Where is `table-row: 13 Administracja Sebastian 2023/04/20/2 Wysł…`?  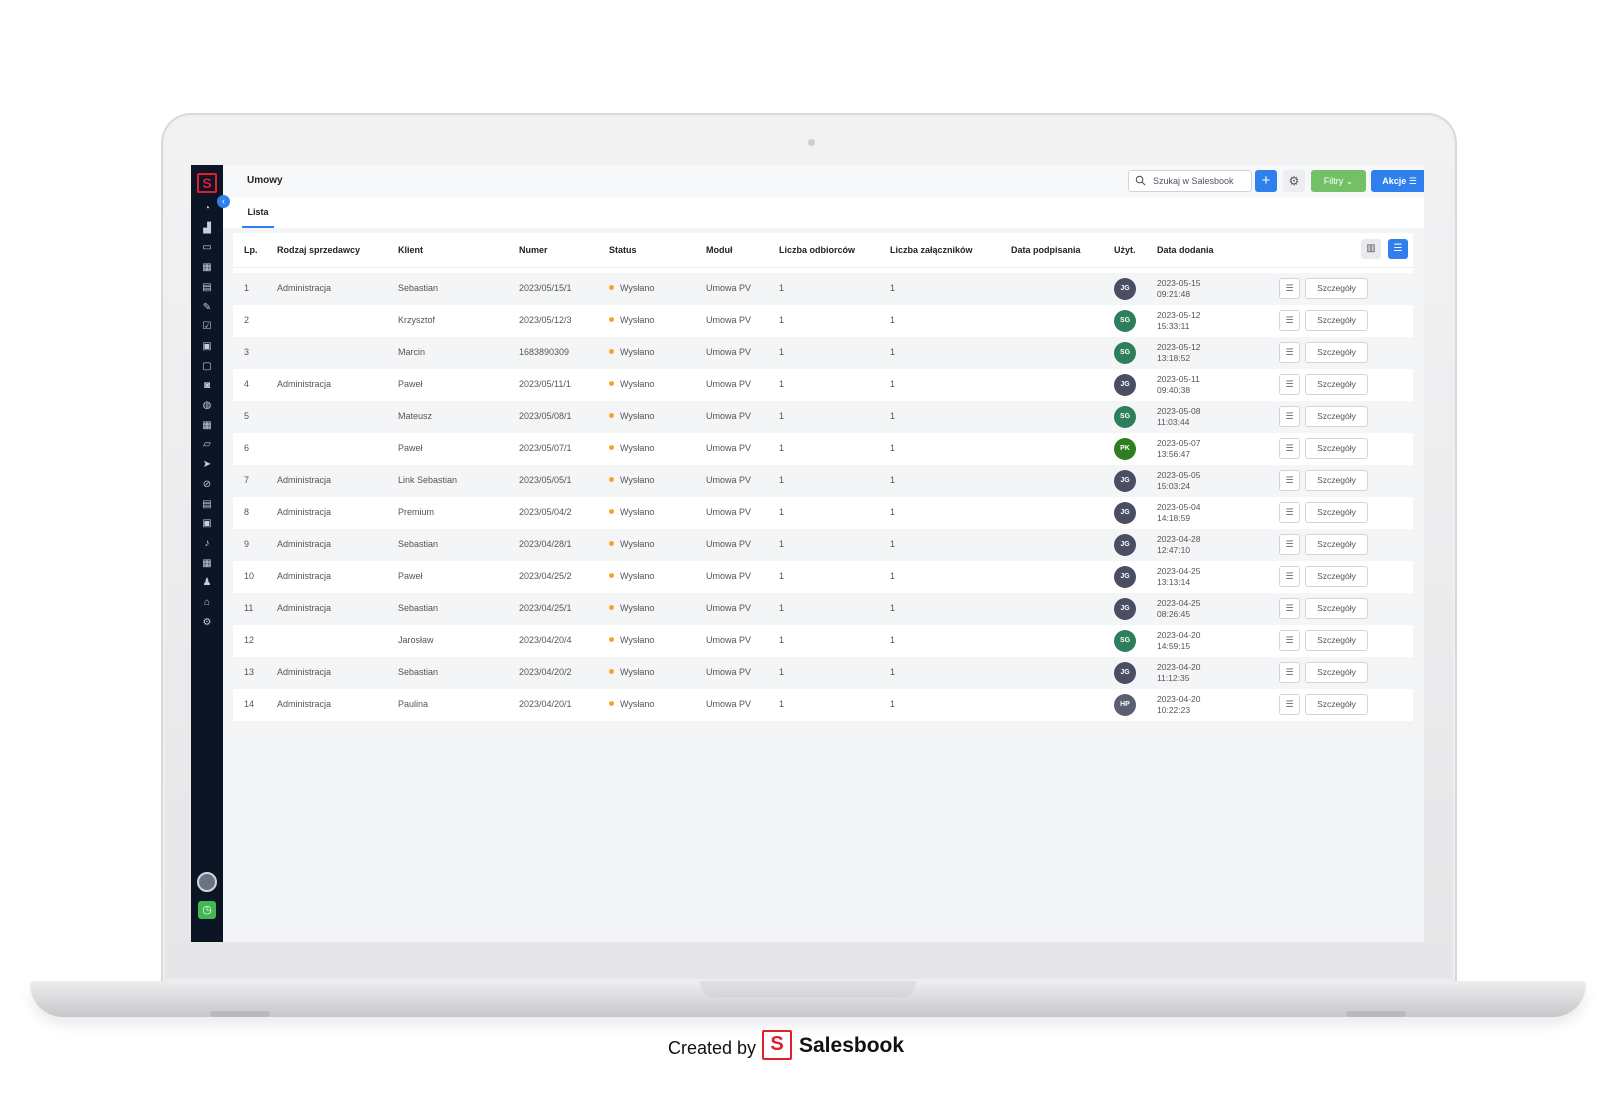 table-row: 13 Administracja Sebastian 2023/04/20/2 Wysł… is located at coordinates (823, 673).